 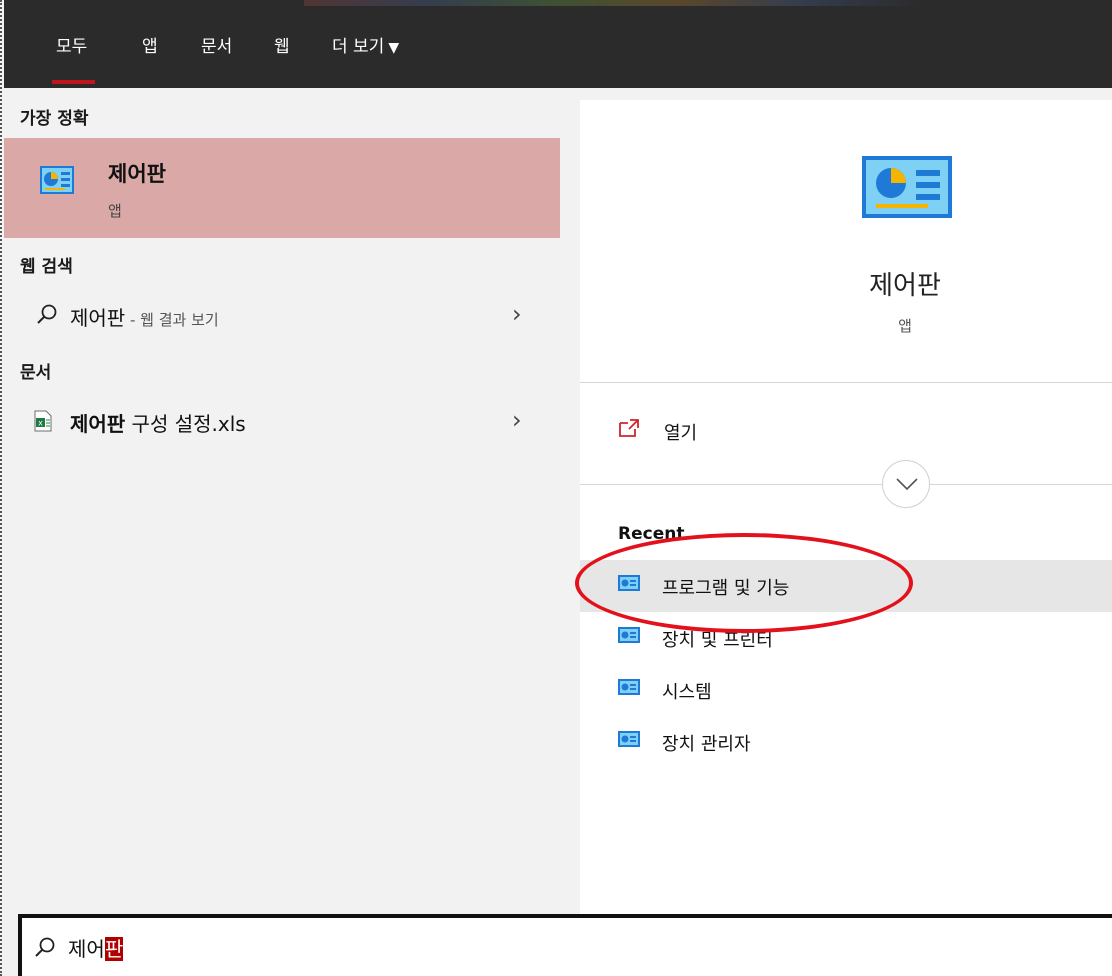 What do you see at coordinates (36, 373) in the screenshot?
I see `documents-heading: 문서` at bounding box center [36, 373].